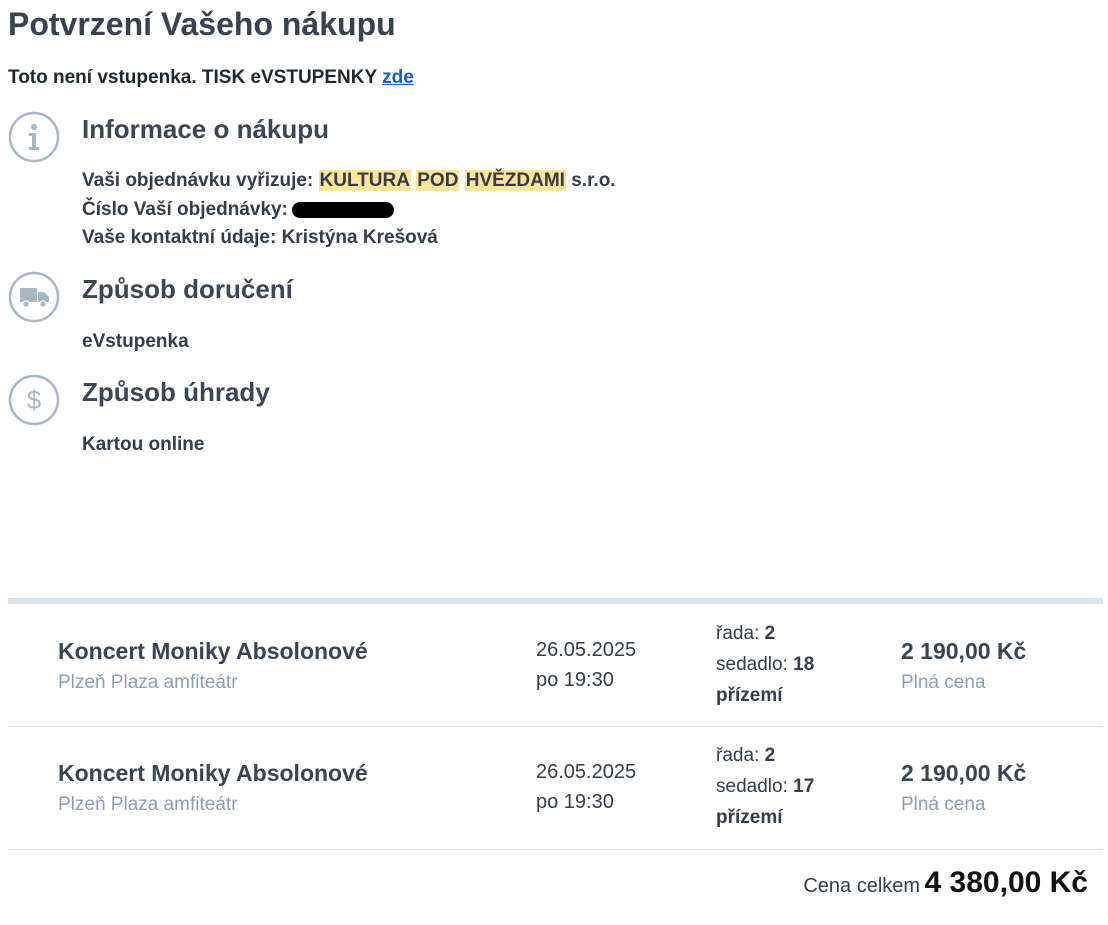 The image size is (1108, 925). I want to click on purchase-info-title: Informace o nákupu, so click(206, 129).